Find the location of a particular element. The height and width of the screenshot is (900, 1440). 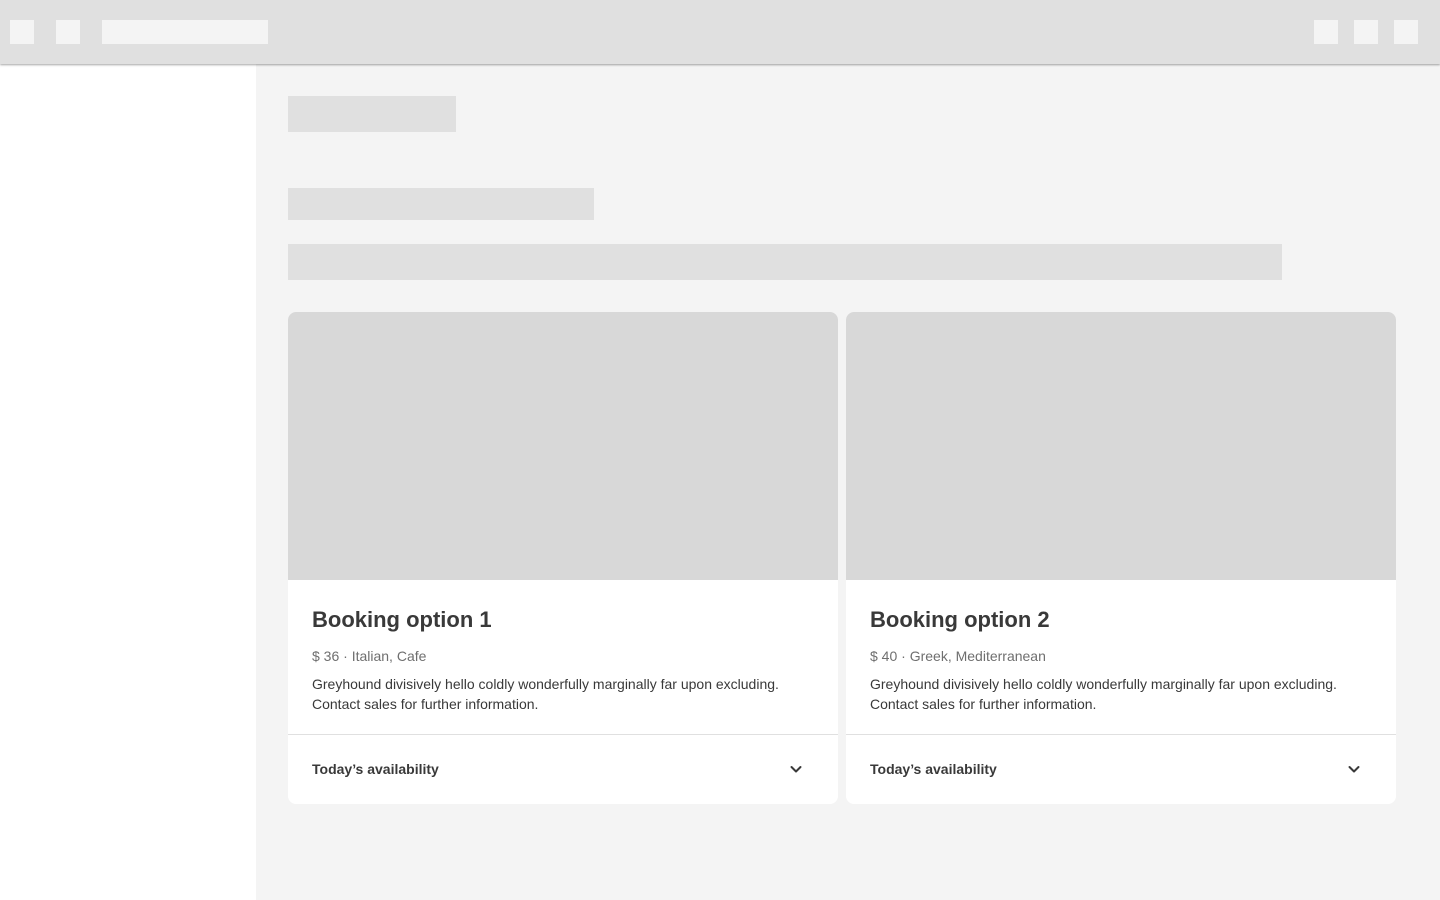

card-title: Booking option 2 is located at coordinates (960, 619).